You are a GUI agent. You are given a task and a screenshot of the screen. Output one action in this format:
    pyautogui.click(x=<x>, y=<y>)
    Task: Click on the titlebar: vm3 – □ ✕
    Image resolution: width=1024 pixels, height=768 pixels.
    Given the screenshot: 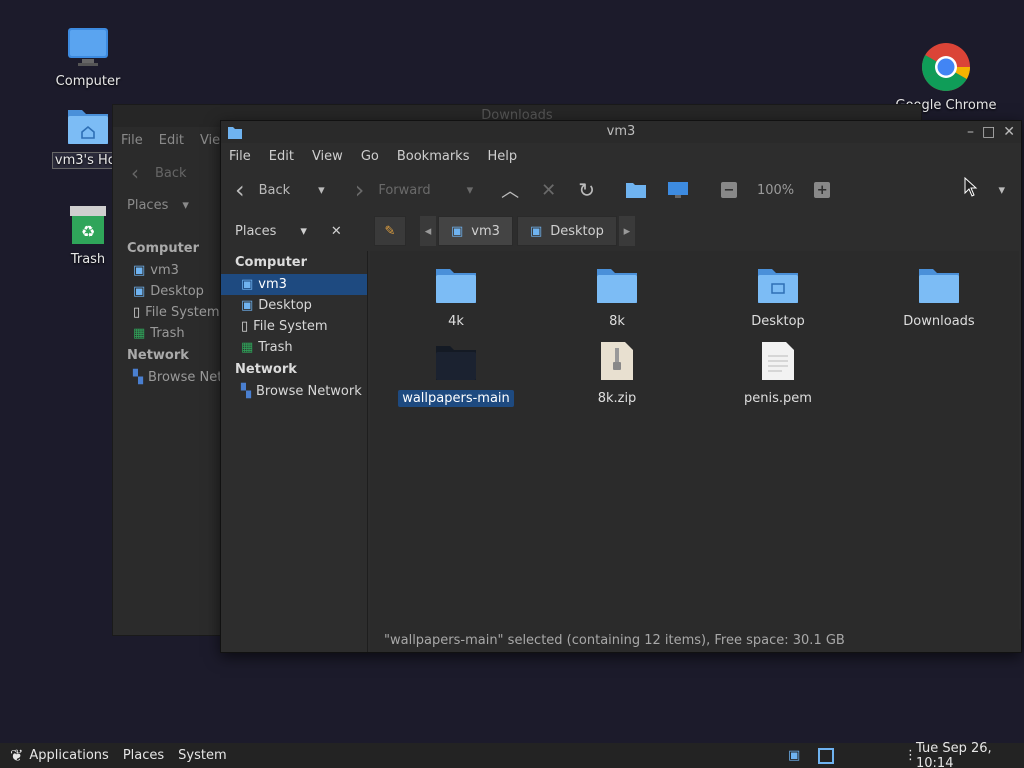 What is the action you would take?
    pyautogui.click(x=621, y=132)
    